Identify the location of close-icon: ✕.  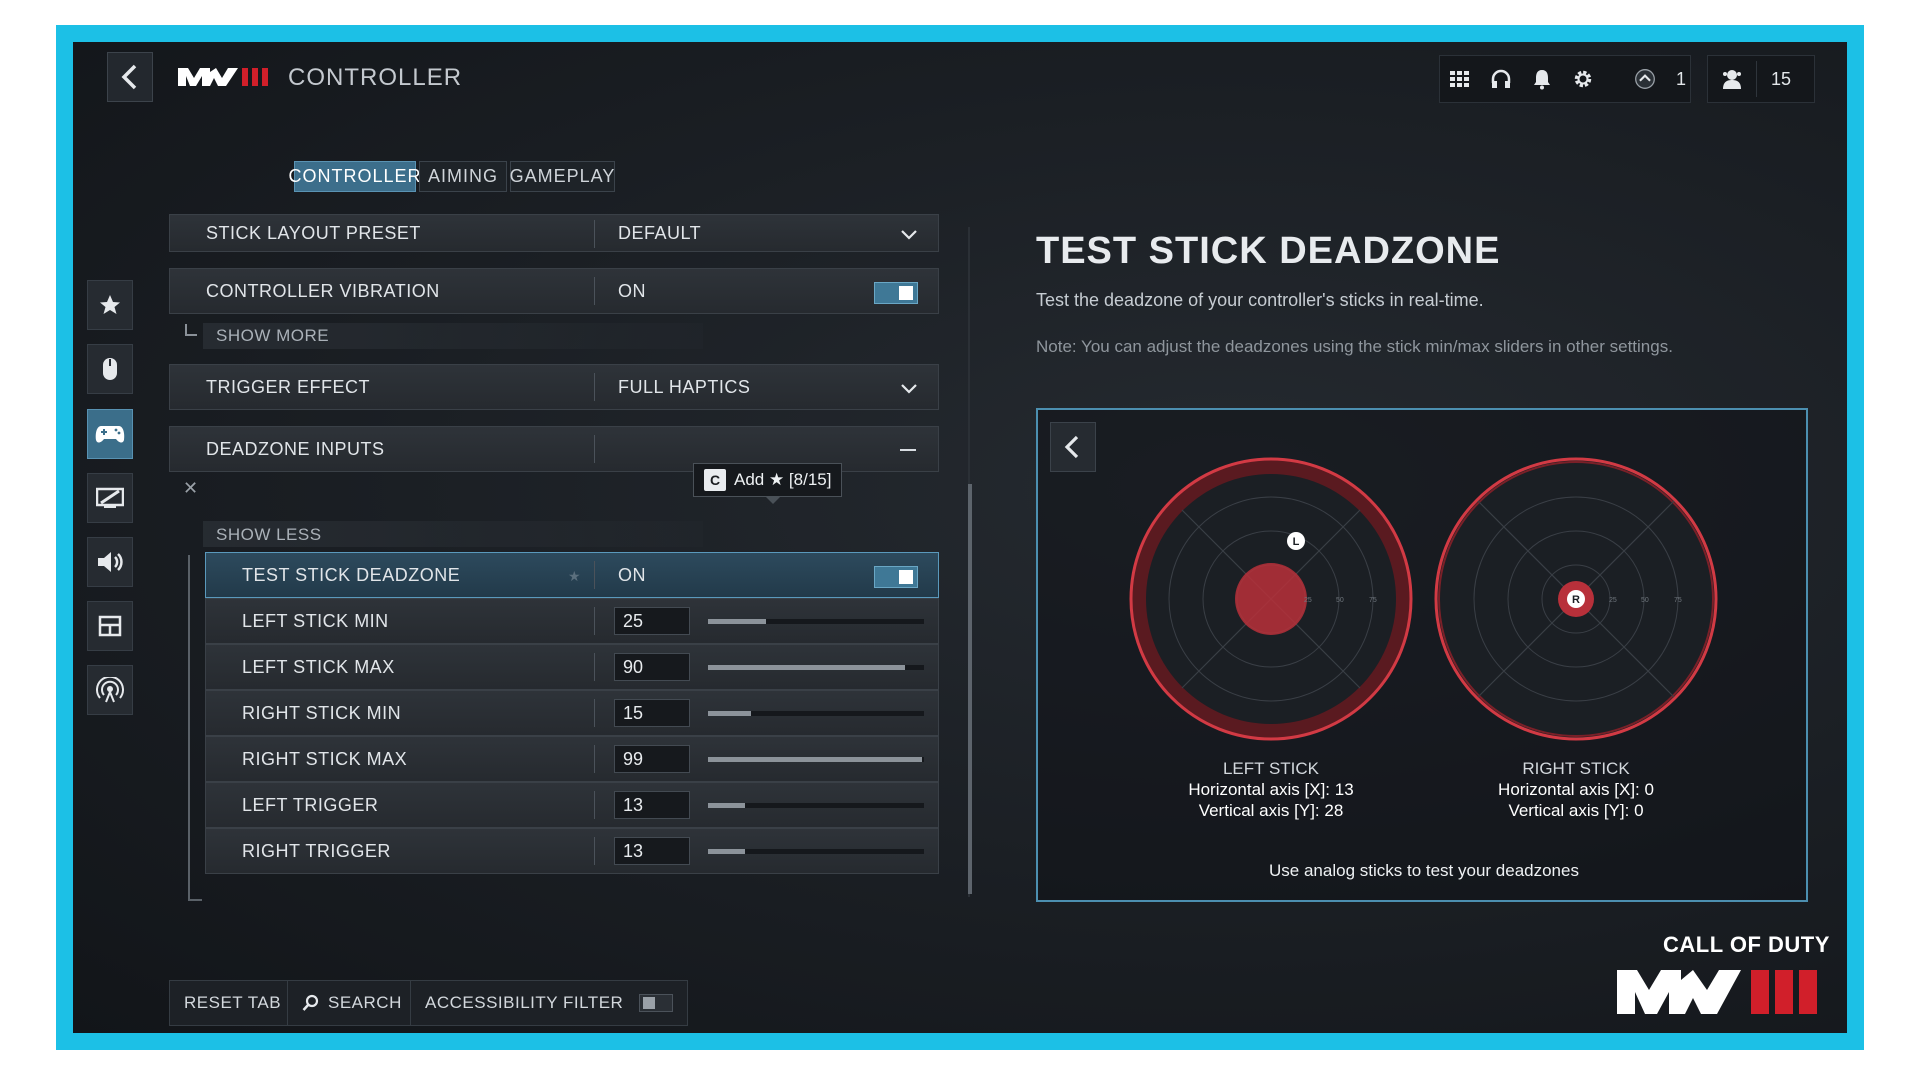
(190, 488).